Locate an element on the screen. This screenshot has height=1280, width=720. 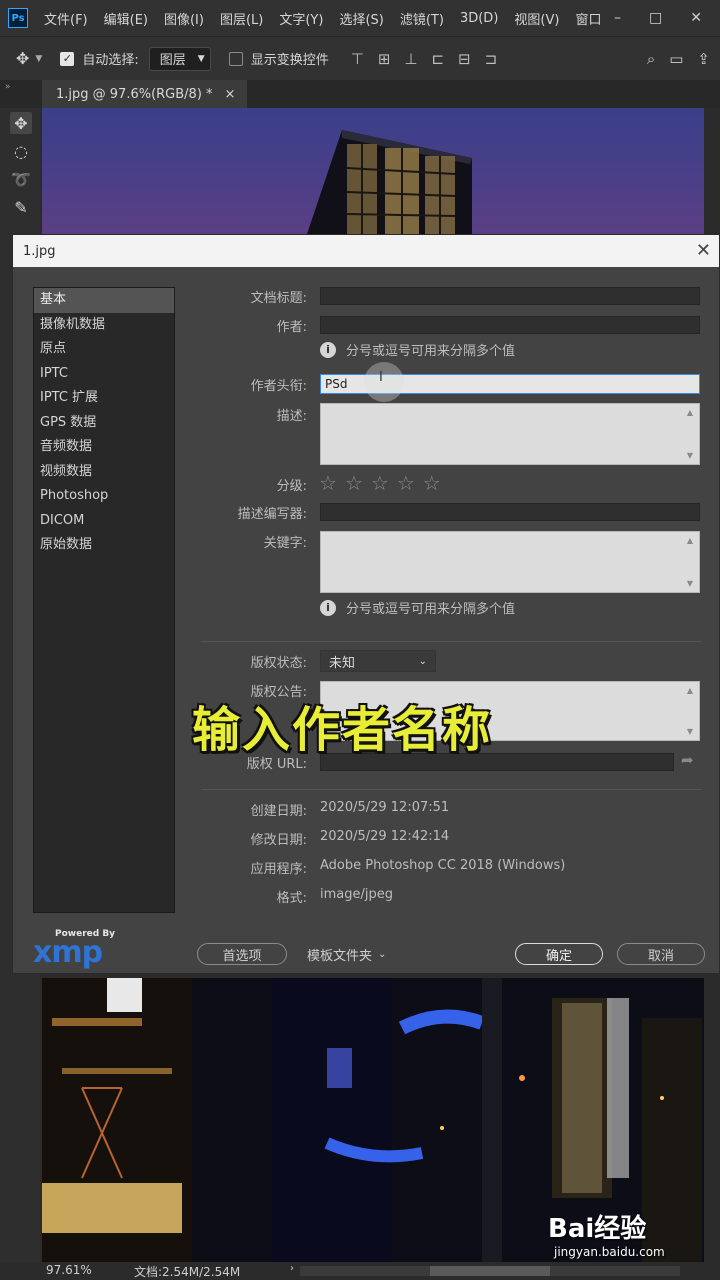
align-left-icon: ⊏ is located at coordinates (437, 59).